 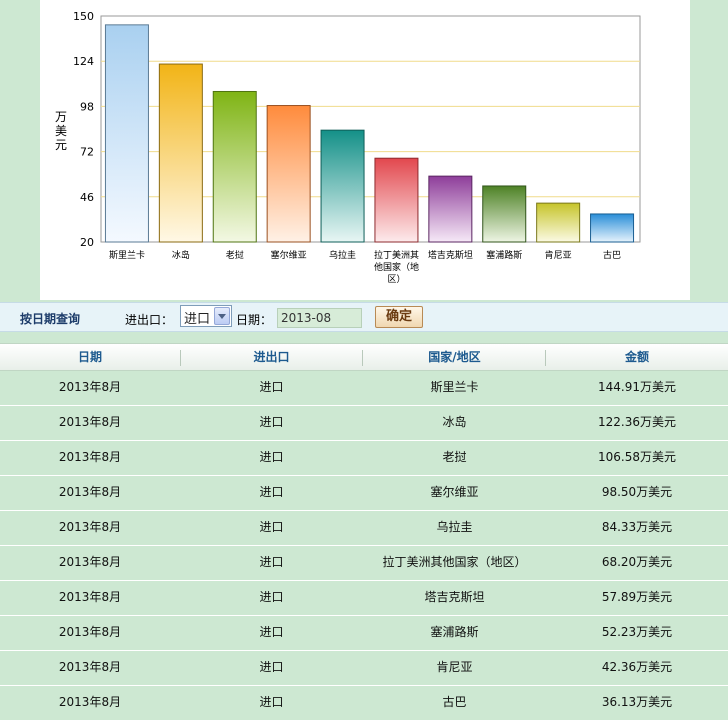 What do you see at coordinates (87, 197) in the screenshot?
I see `y-tick-label: 46` at bounding box center [87, 197].